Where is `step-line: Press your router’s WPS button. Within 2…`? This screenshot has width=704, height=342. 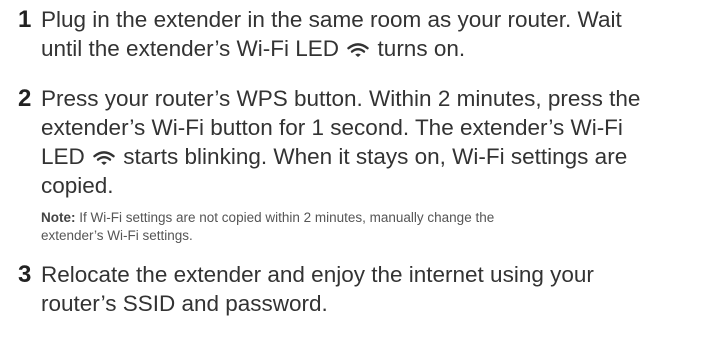
step-line: Press your router’s WPS button. Within 2… is located at coordinates (341, 98).